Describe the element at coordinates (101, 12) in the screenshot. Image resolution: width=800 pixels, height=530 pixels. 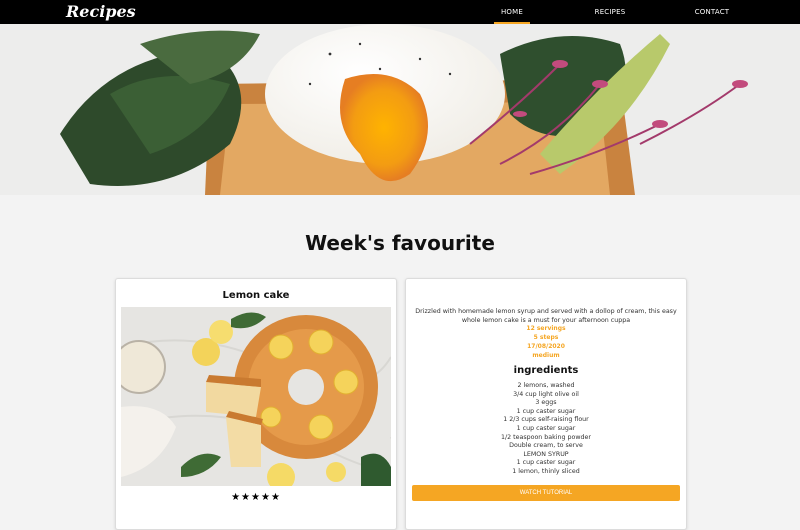
I see `brand-logo: Recipes` at that location.